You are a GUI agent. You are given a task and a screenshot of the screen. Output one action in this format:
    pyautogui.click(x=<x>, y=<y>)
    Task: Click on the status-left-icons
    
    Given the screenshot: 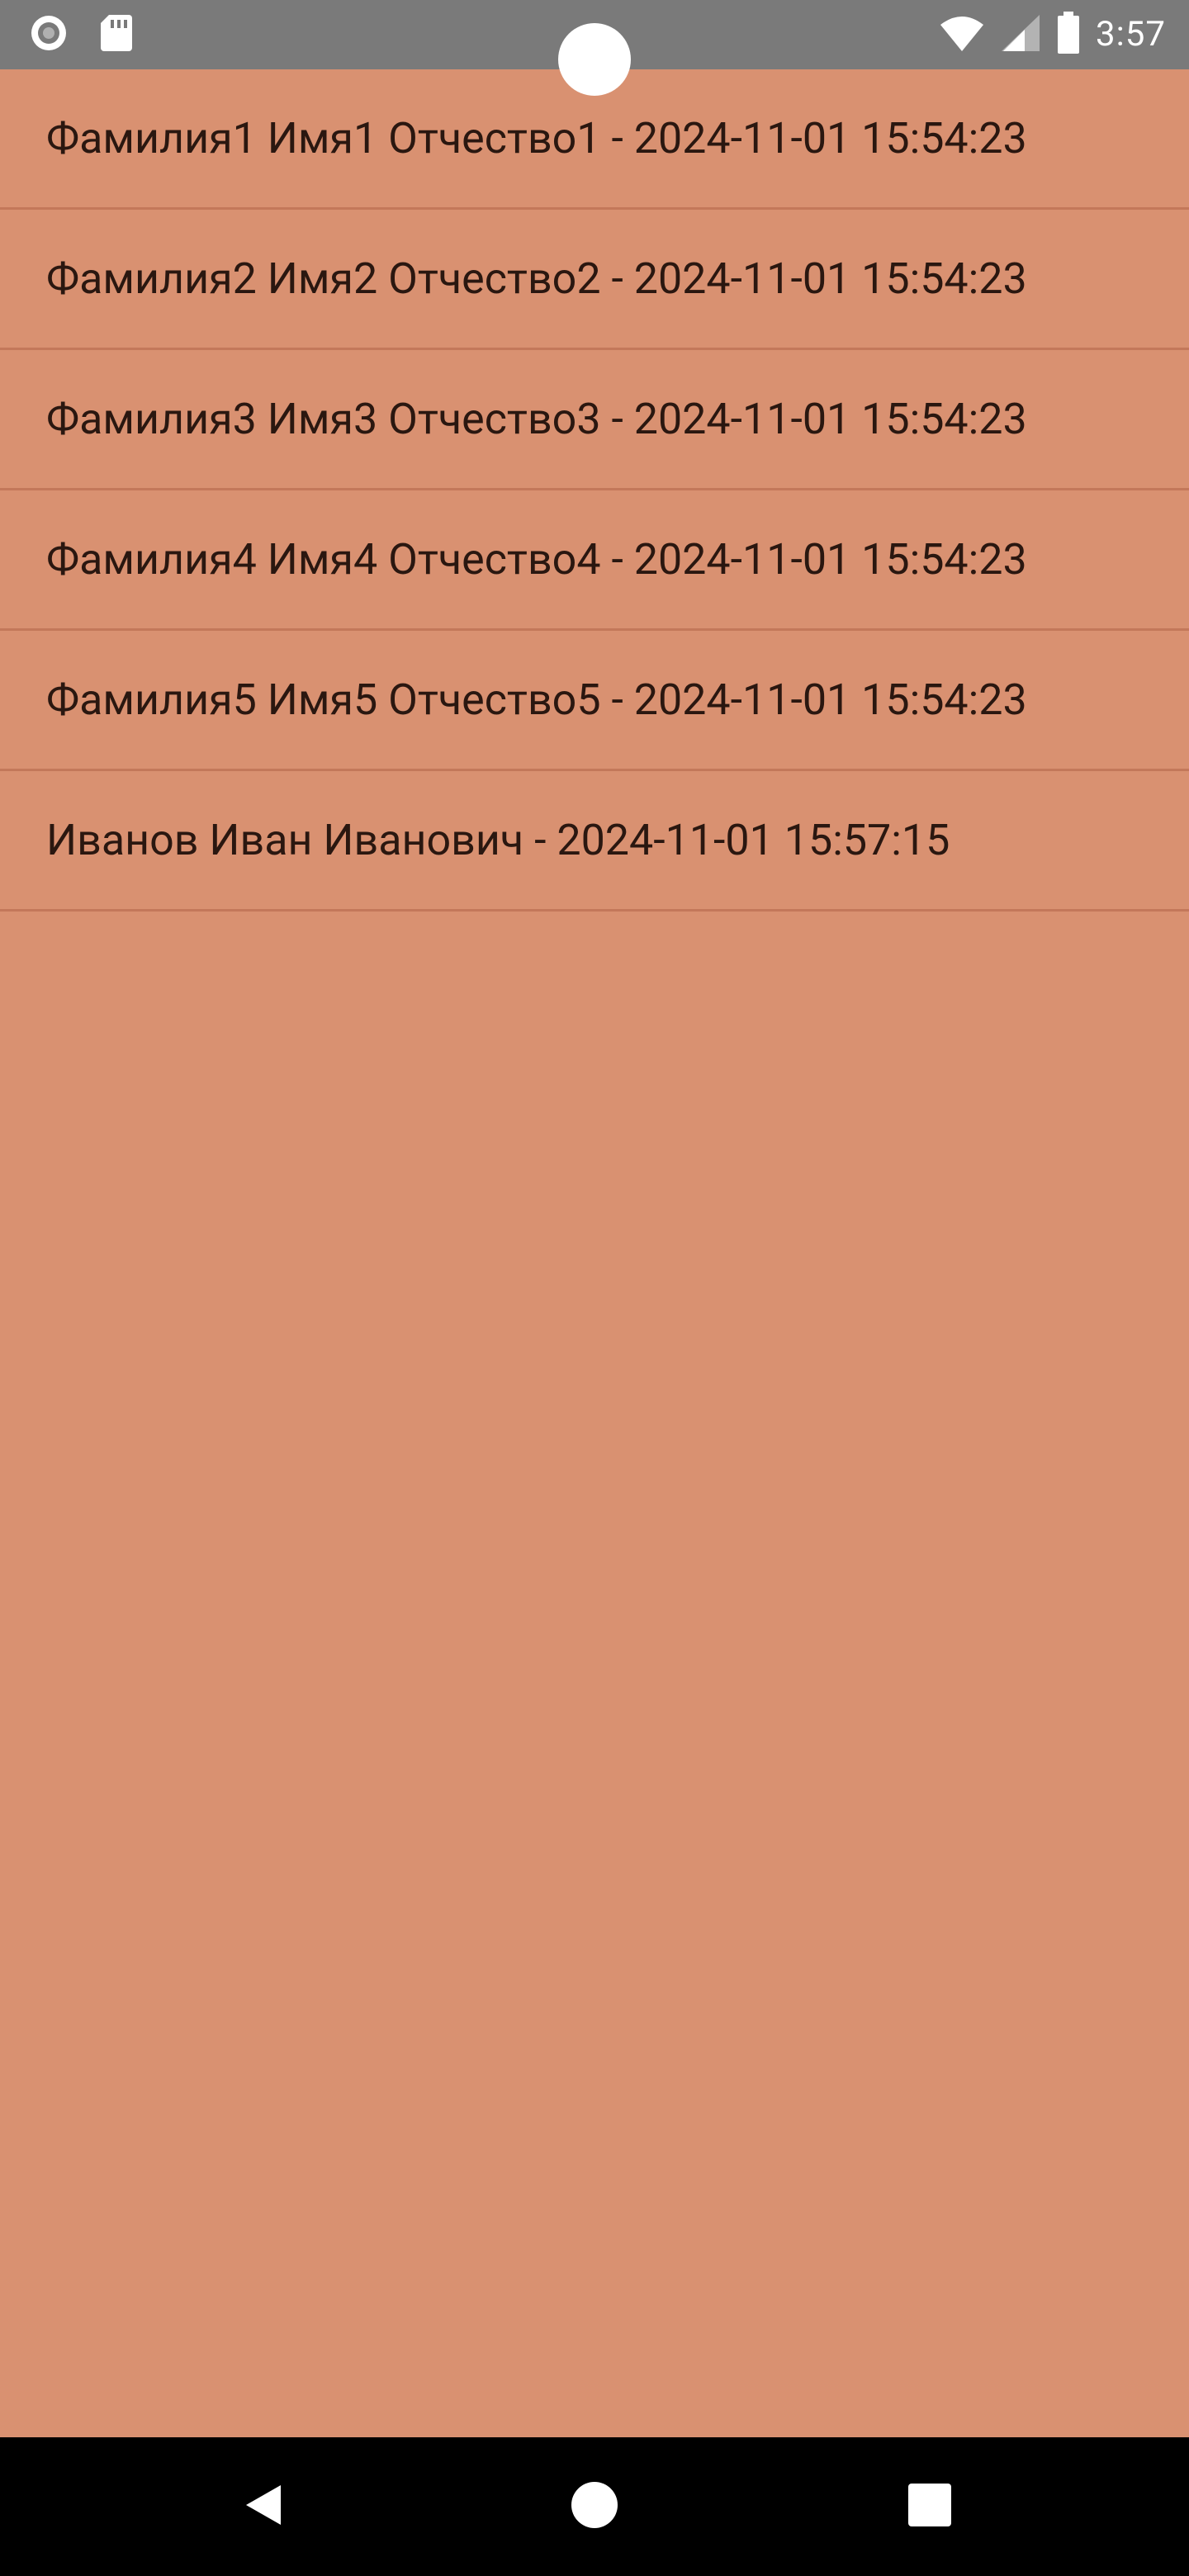 What is the action you would take?
    pyautogui.click(x=81, y=35)
    